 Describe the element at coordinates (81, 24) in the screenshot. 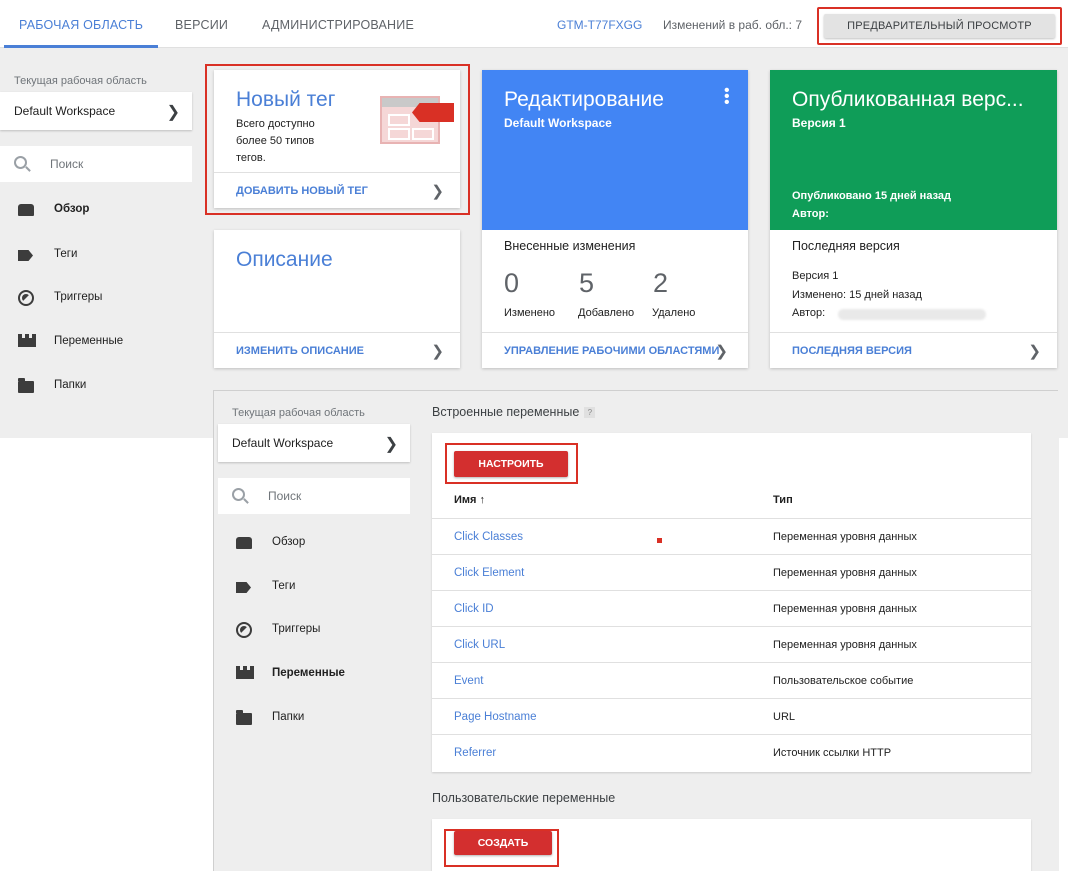

I see `tab-workspace: РАБОЧАЯ ОБЛАСТЬ` at that location.